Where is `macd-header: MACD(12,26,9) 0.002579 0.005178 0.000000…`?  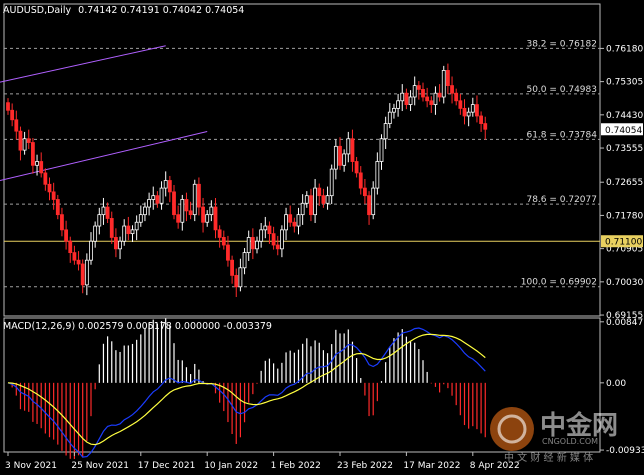 macd-header: MACD(12,26,9) 0.002579 0.005178 0.000000… is located at coordinates (137, 326).